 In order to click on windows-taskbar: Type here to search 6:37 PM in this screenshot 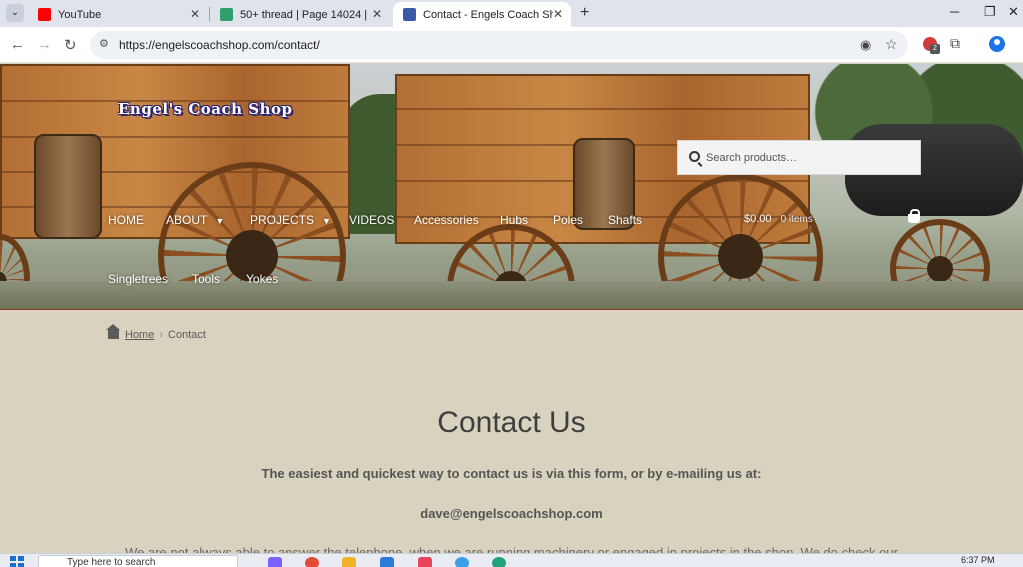, I will do `click(511, 560)`.